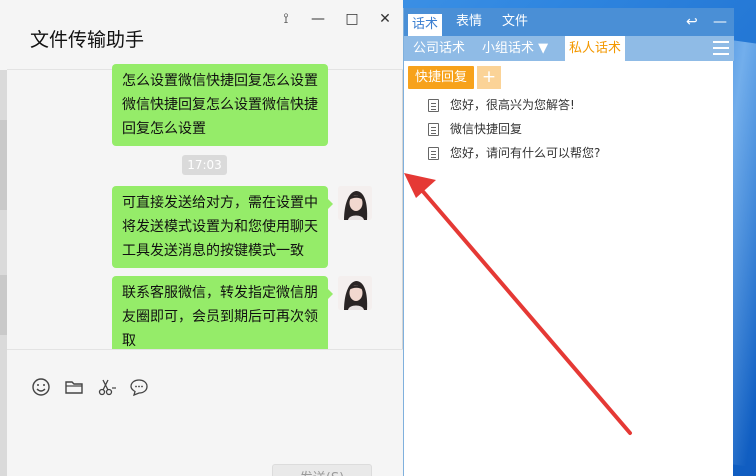 The height and width of the screenshot is (476, 756). Describe the element at coordinates (205, 35) in the screenshot. I see `chat-header: 文件传输助手 ⟟ — □ ✕` at that location.